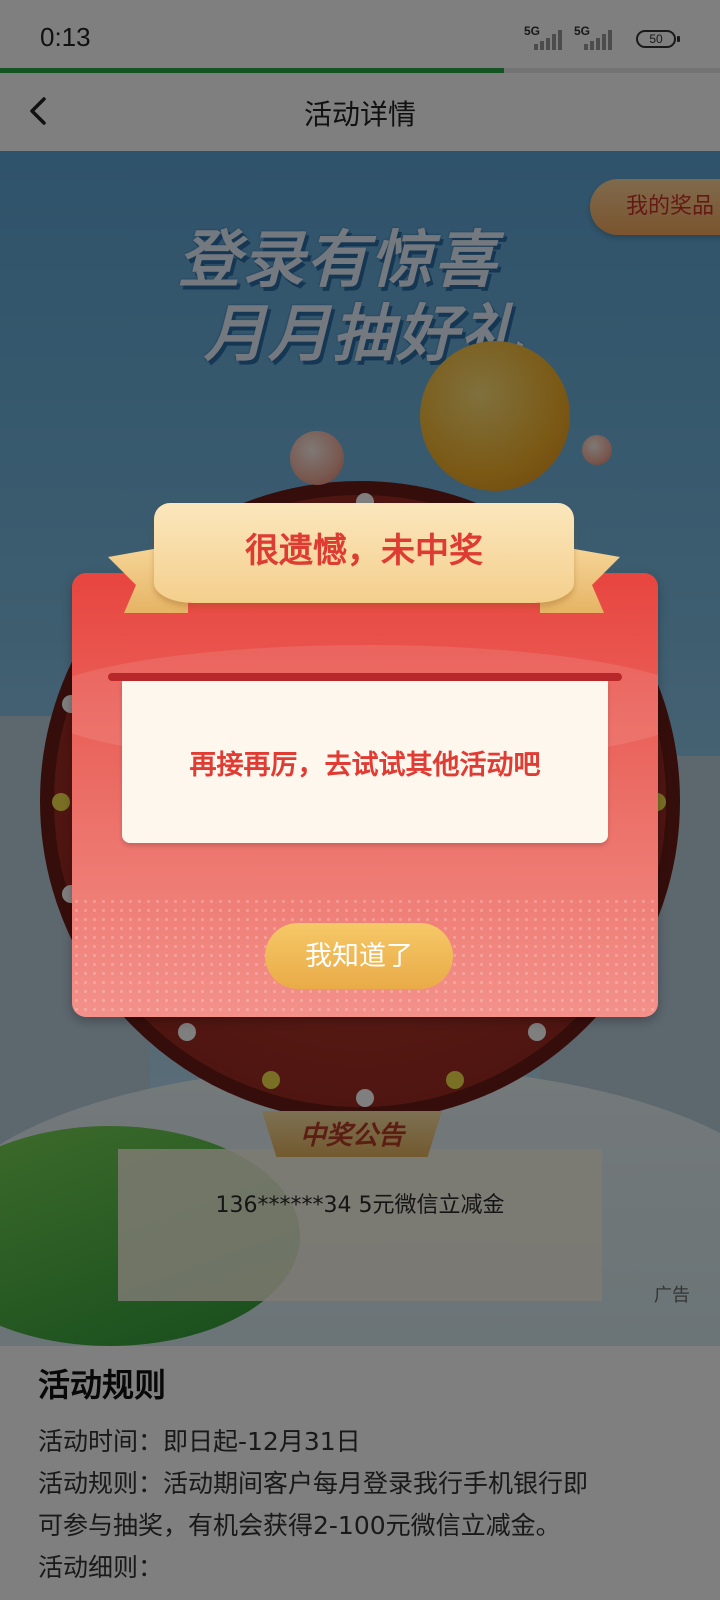 The height and width of the screenshot is (1600, 720). What do you see at coordinates (365, 677) in the screenshot?
I see `dialog-card-slot` at bounding box center [365, 677].